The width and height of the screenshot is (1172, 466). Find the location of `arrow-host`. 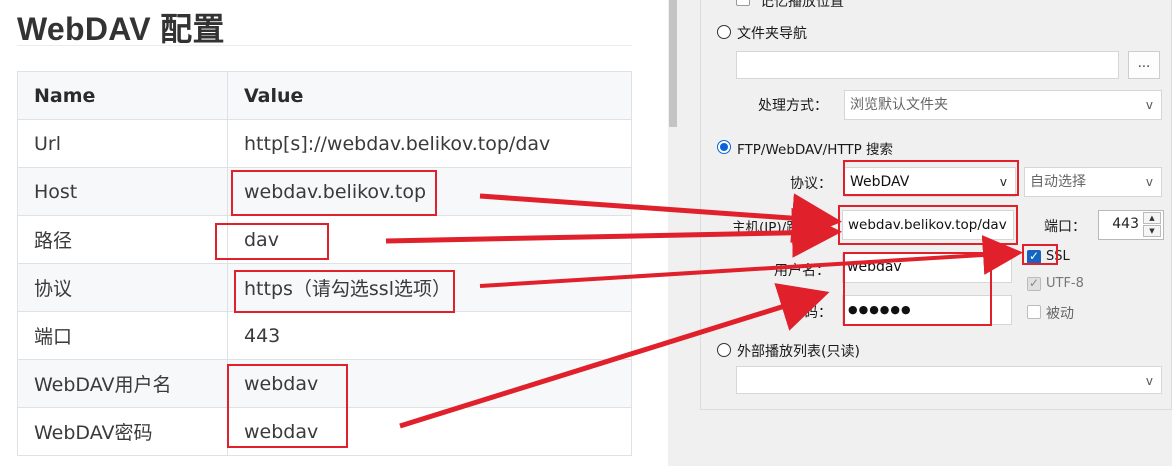

arrow-host is located at coordinates (660, 218).